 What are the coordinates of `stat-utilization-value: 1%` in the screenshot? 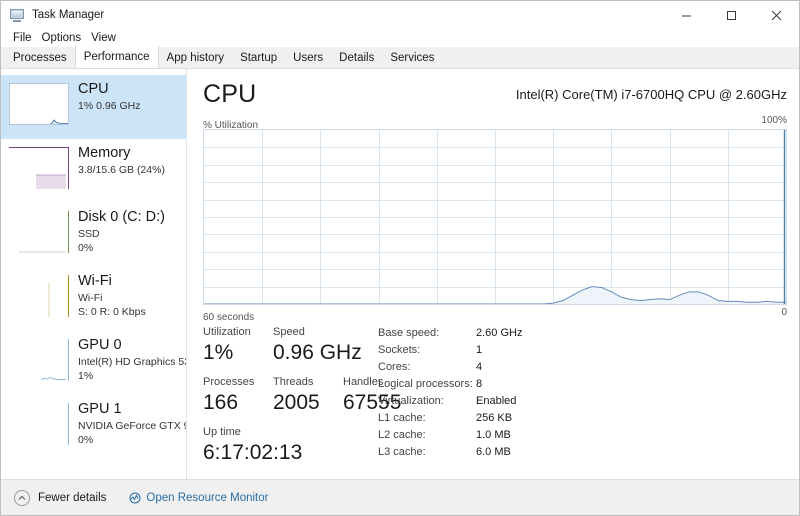 It's located at (218, 352).